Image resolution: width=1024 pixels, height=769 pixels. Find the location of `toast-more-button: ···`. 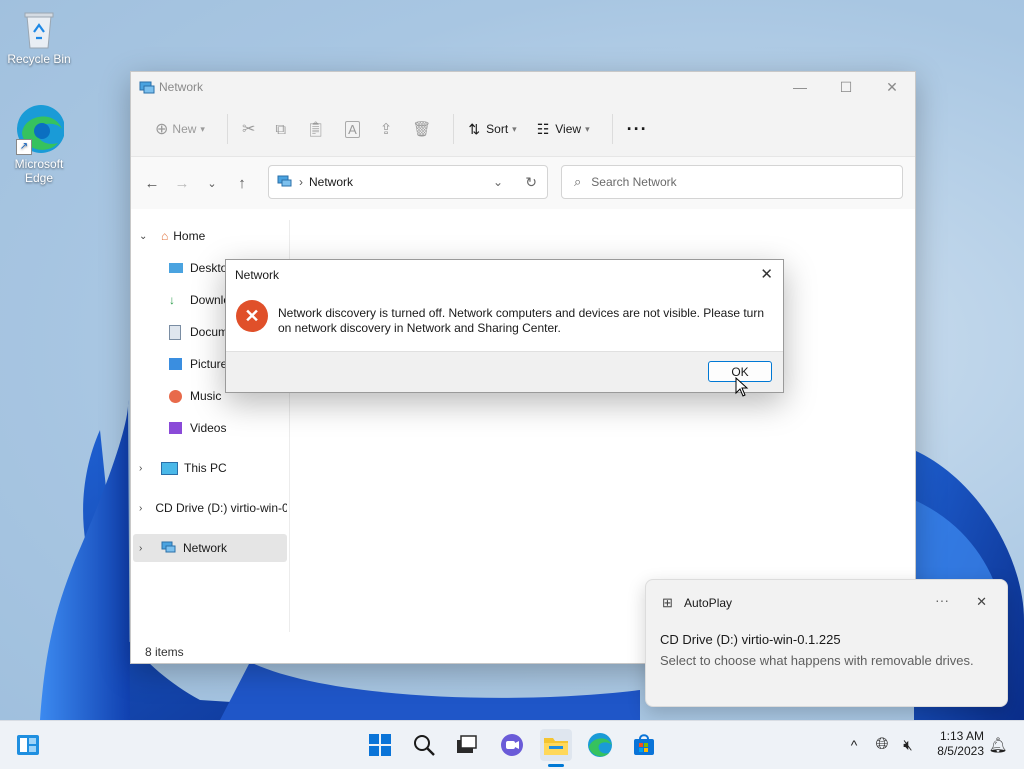

toast-more-button: ··· is located at coordinates (942, 600).